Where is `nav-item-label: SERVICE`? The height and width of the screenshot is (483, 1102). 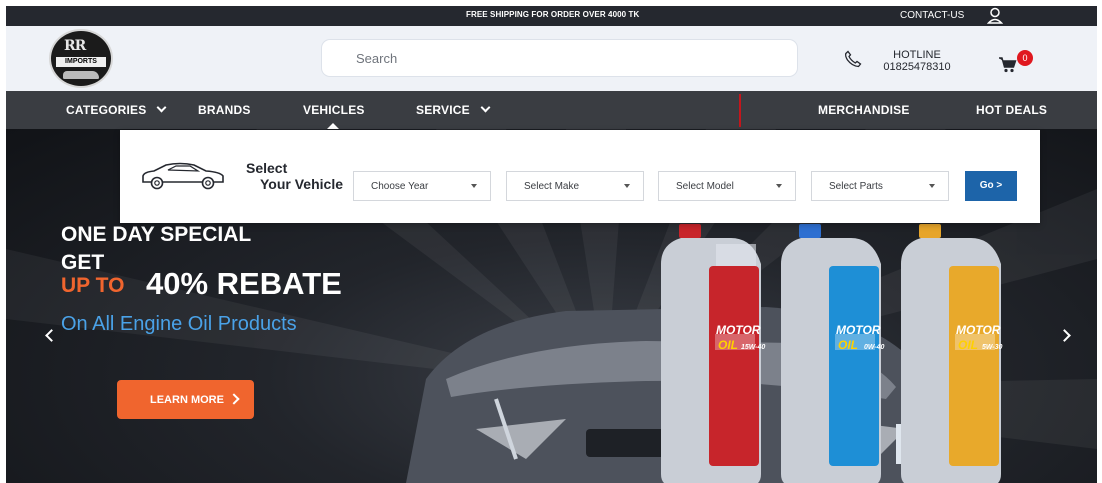
nav-item-label: SERVICE is located at coordinates (443, 110).